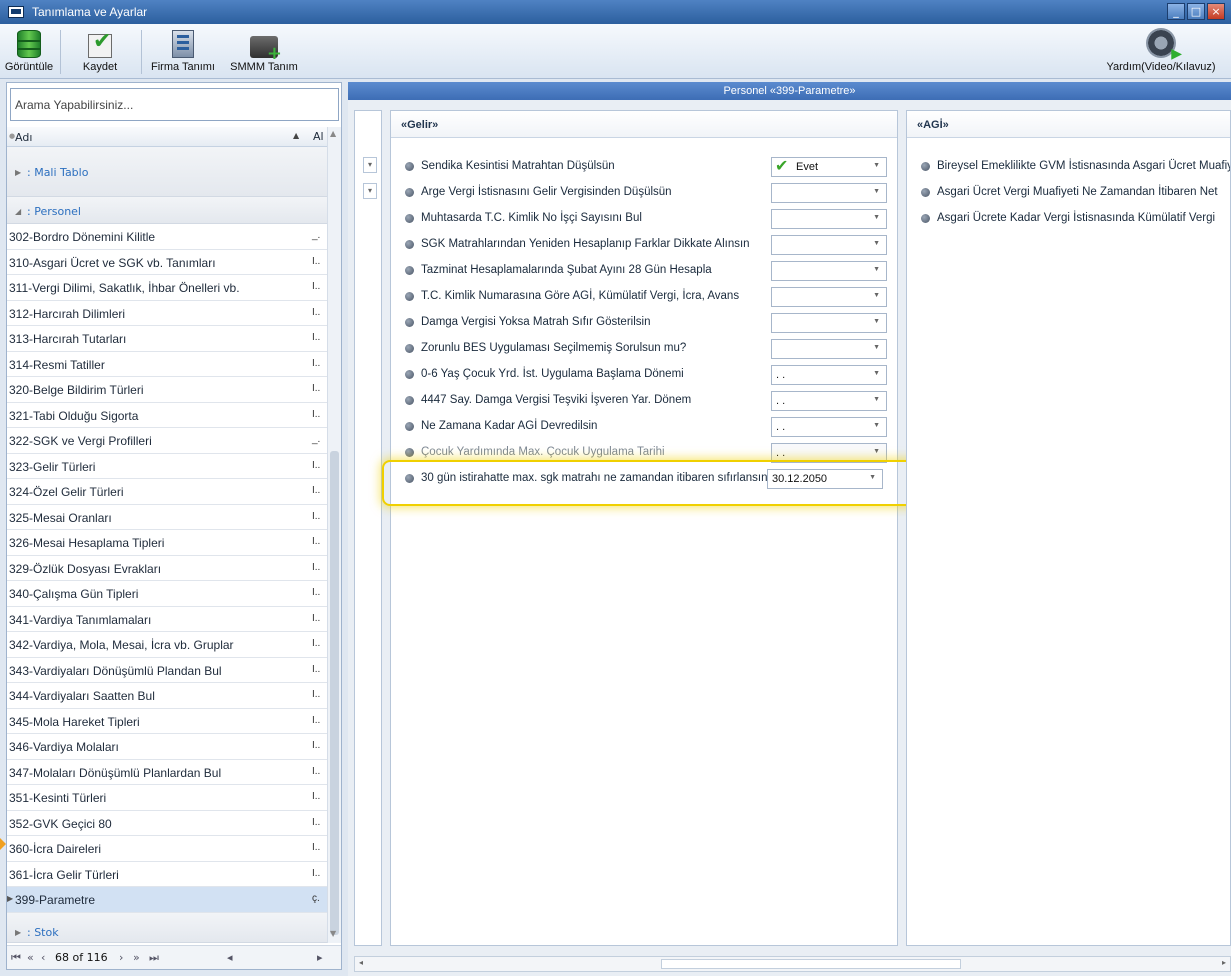  Describe the element at coordinates (333, 133) in the screenshot. I see `scroll-up-icon: ▲` at that location.